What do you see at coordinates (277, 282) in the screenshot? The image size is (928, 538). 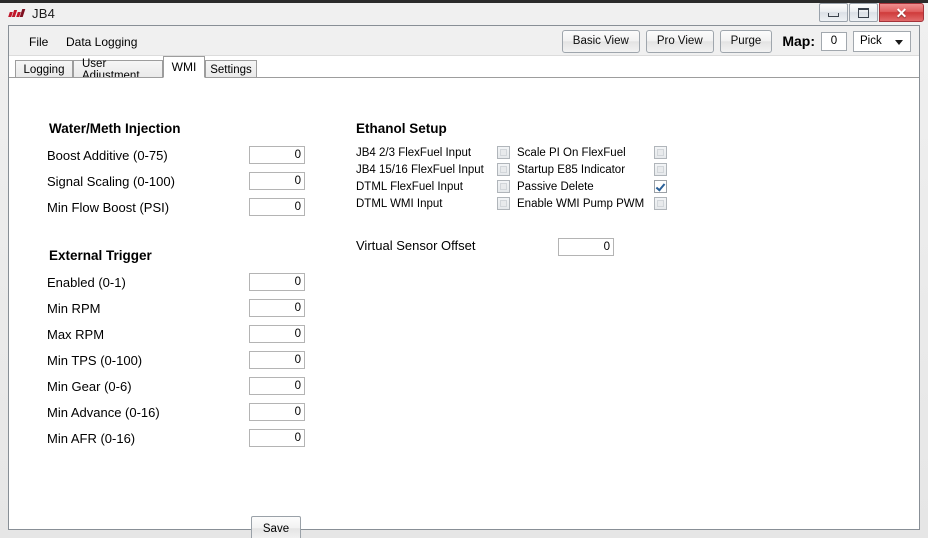 I see `input-enabled` at bounding box center [277, 282].